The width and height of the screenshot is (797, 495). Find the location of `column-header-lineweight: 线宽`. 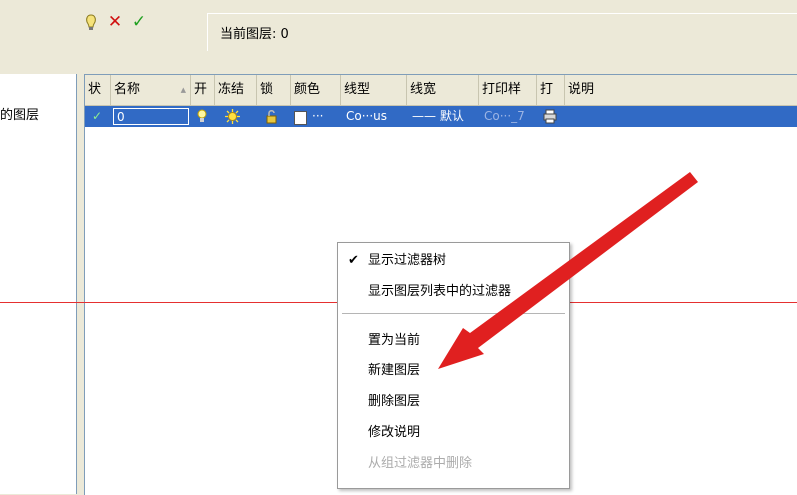

column-header-lineweight: 线宽 is located at coordinates (443, 90).